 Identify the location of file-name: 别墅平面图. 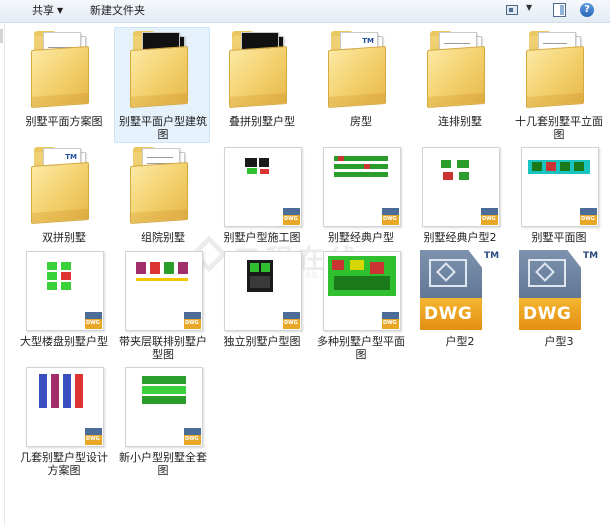
(559, 237).